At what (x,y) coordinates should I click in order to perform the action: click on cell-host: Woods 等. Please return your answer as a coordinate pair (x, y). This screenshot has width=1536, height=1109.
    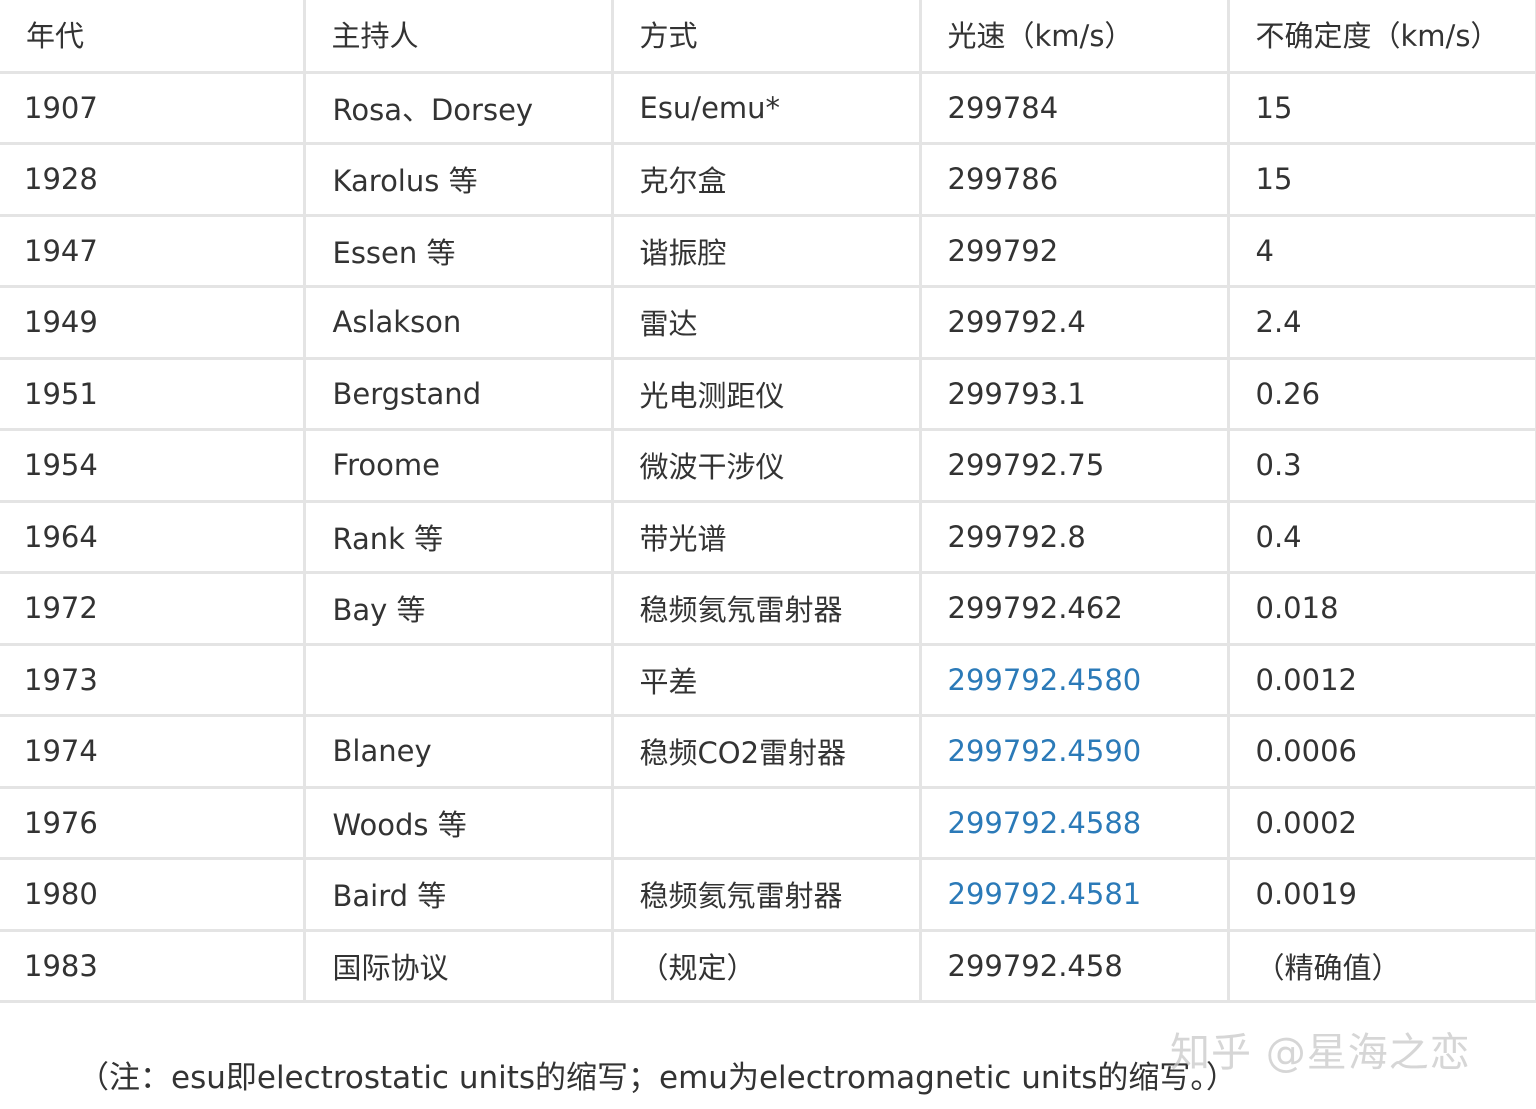
    Looking at the image, I should click on (459, 823).